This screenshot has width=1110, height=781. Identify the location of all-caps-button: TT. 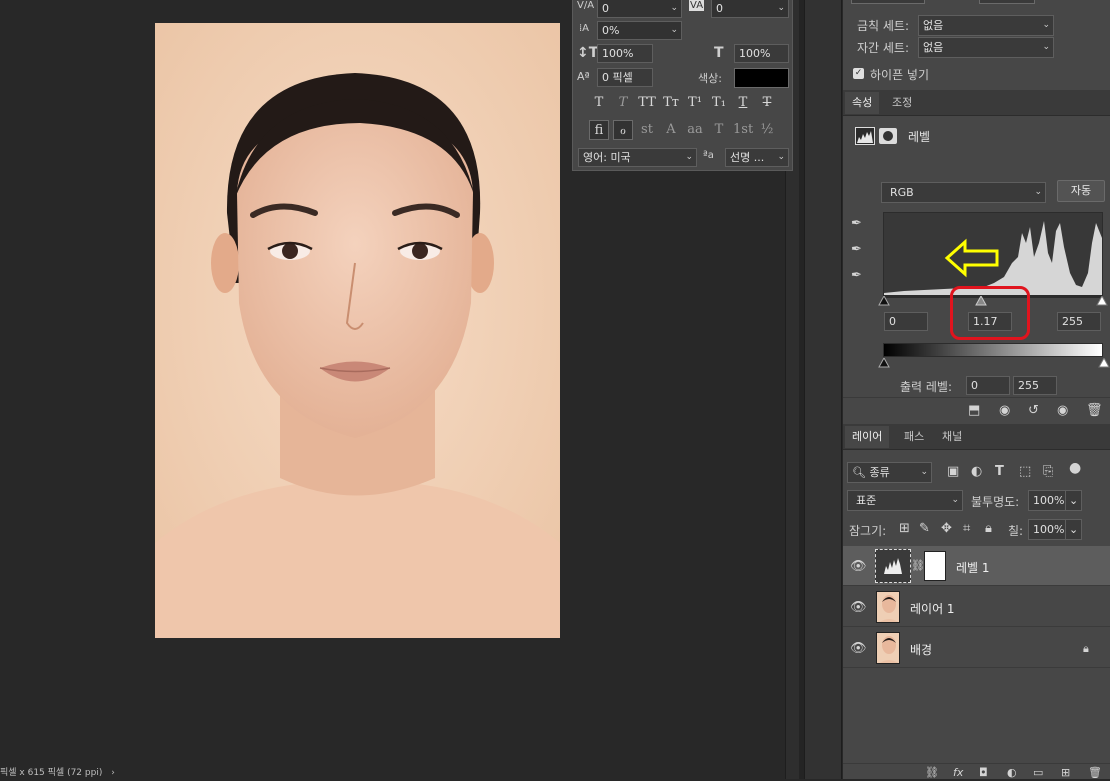
(647, 103).